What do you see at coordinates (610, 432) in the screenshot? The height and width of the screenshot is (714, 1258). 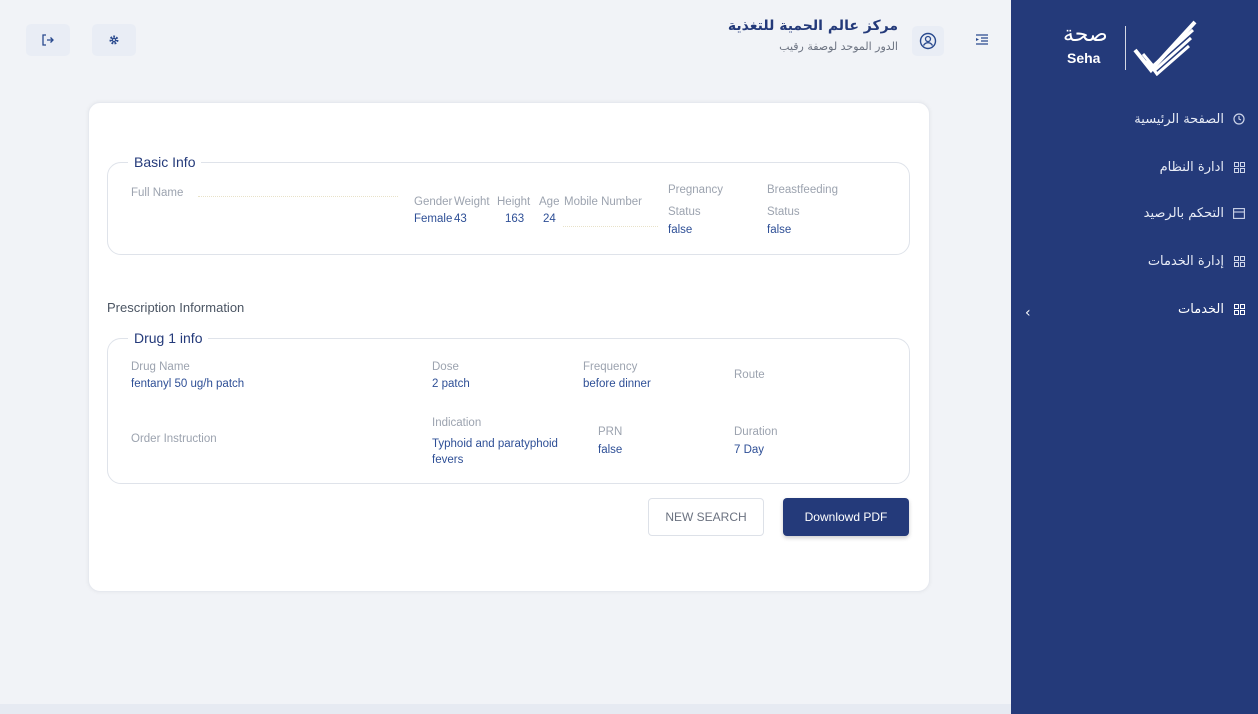 I see `prn-label: PRN` at bounding box center [610, 432].